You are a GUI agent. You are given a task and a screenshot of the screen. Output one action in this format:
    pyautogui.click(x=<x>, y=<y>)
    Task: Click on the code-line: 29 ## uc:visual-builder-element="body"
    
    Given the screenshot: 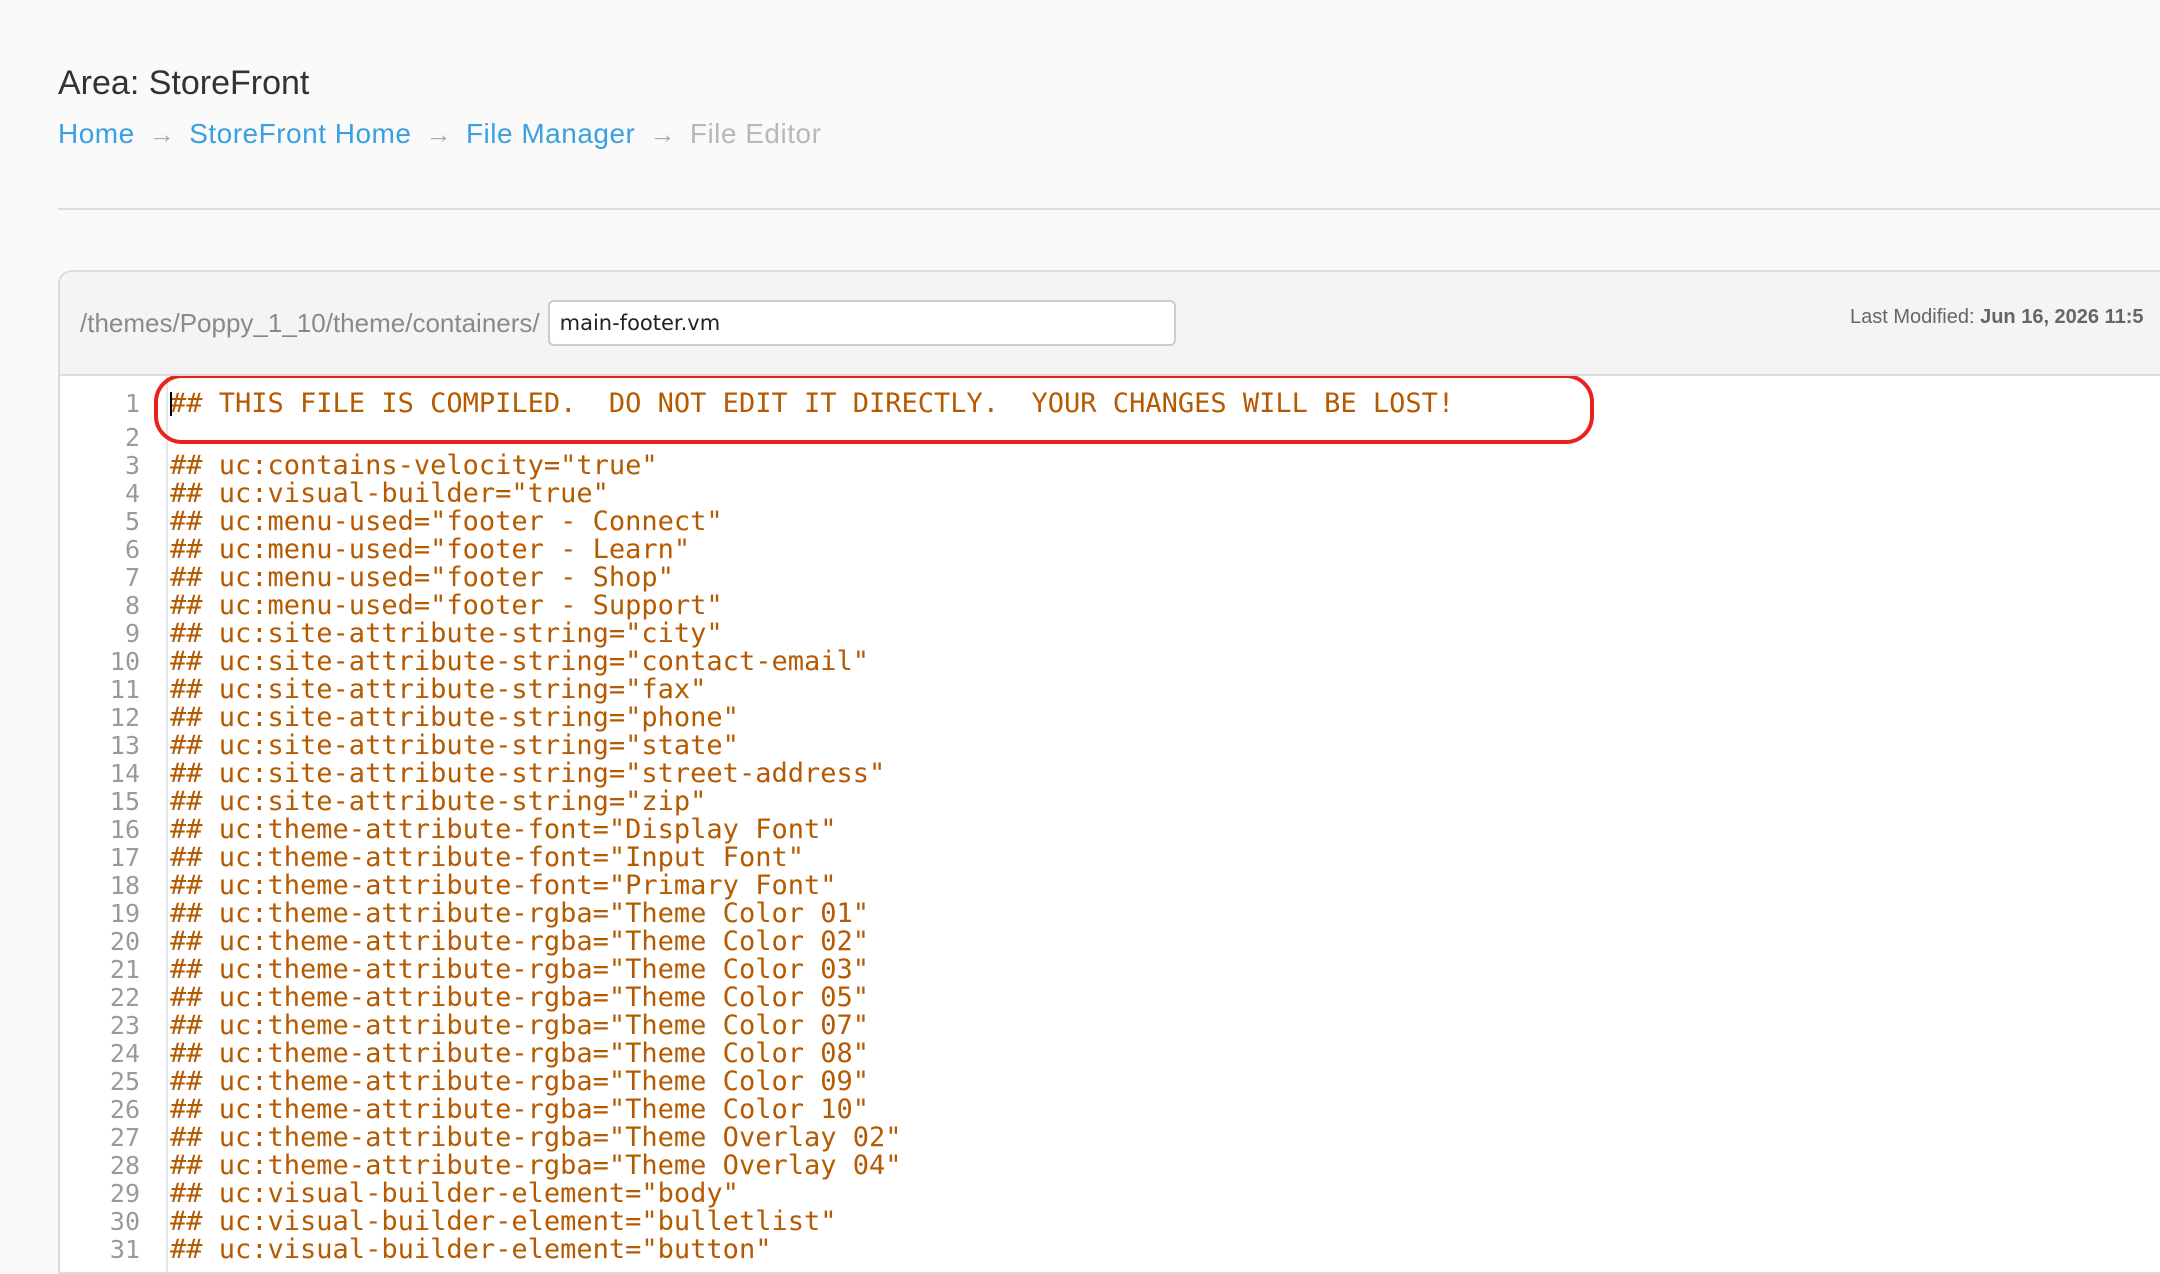 What is the action you would take?
    pyautogui.click(x=1110, y=1194)
    